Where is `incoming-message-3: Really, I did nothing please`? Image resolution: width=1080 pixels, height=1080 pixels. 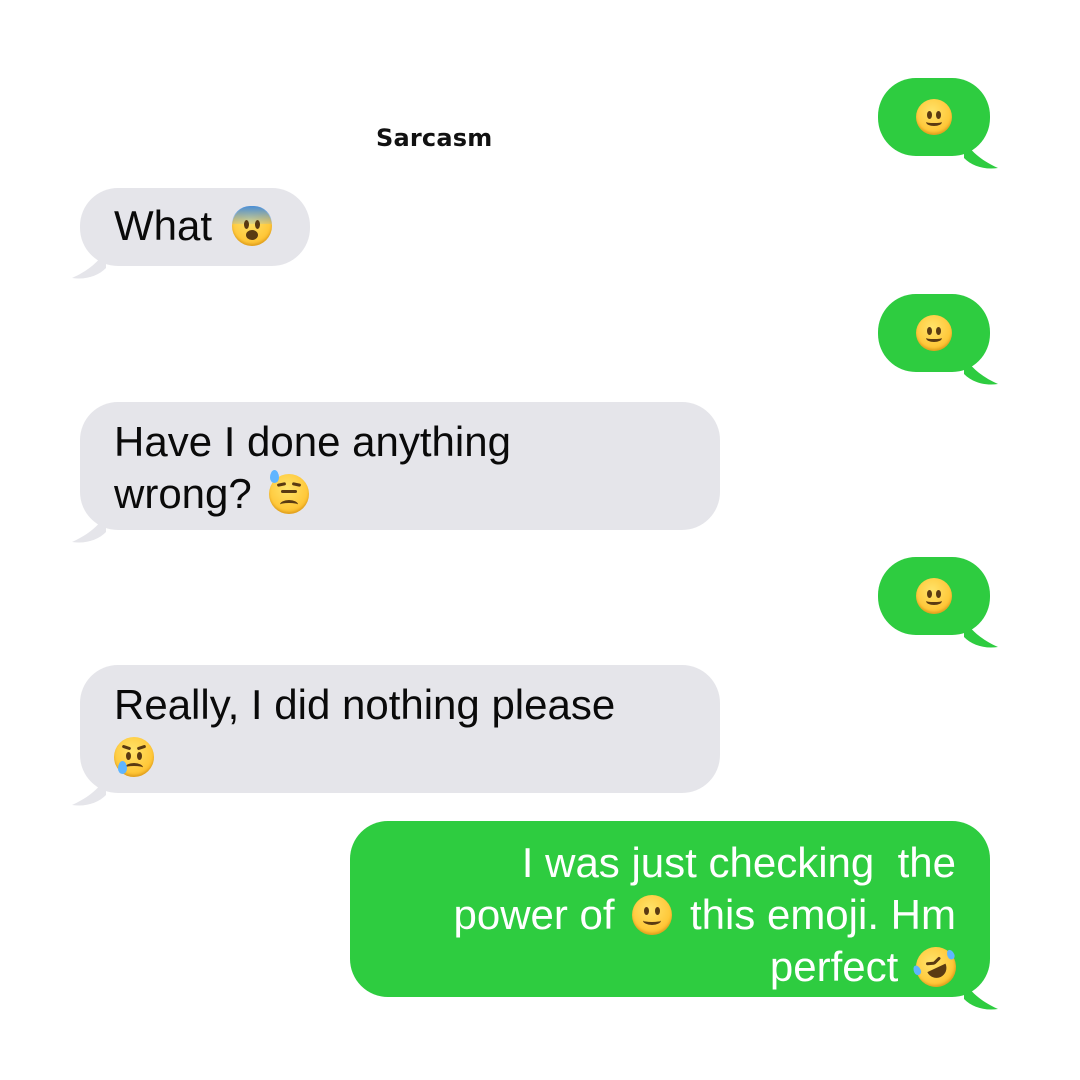 incoming-message-3: Really, I did nothing please is located at coordinates (396, 735).